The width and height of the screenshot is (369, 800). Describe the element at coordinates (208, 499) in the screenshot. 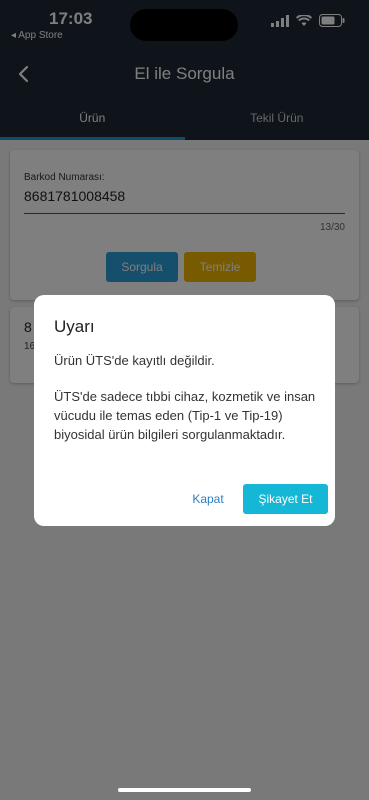

I see `close-button: Kapat` at that location.